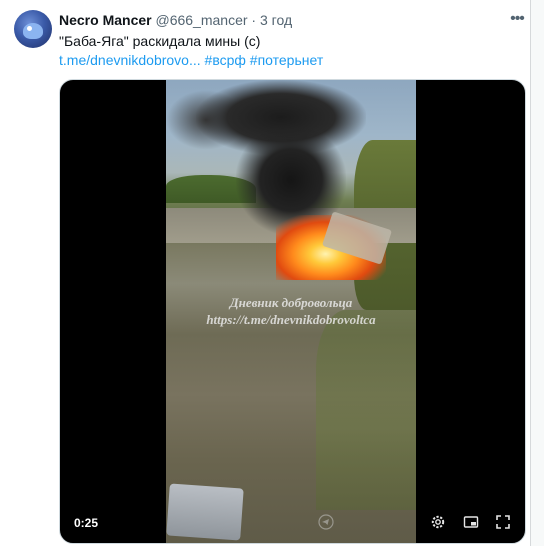 The height and width of the screenshot is (546, 544). I want to click on author-handle: @666_mancer, so click(201, 20).